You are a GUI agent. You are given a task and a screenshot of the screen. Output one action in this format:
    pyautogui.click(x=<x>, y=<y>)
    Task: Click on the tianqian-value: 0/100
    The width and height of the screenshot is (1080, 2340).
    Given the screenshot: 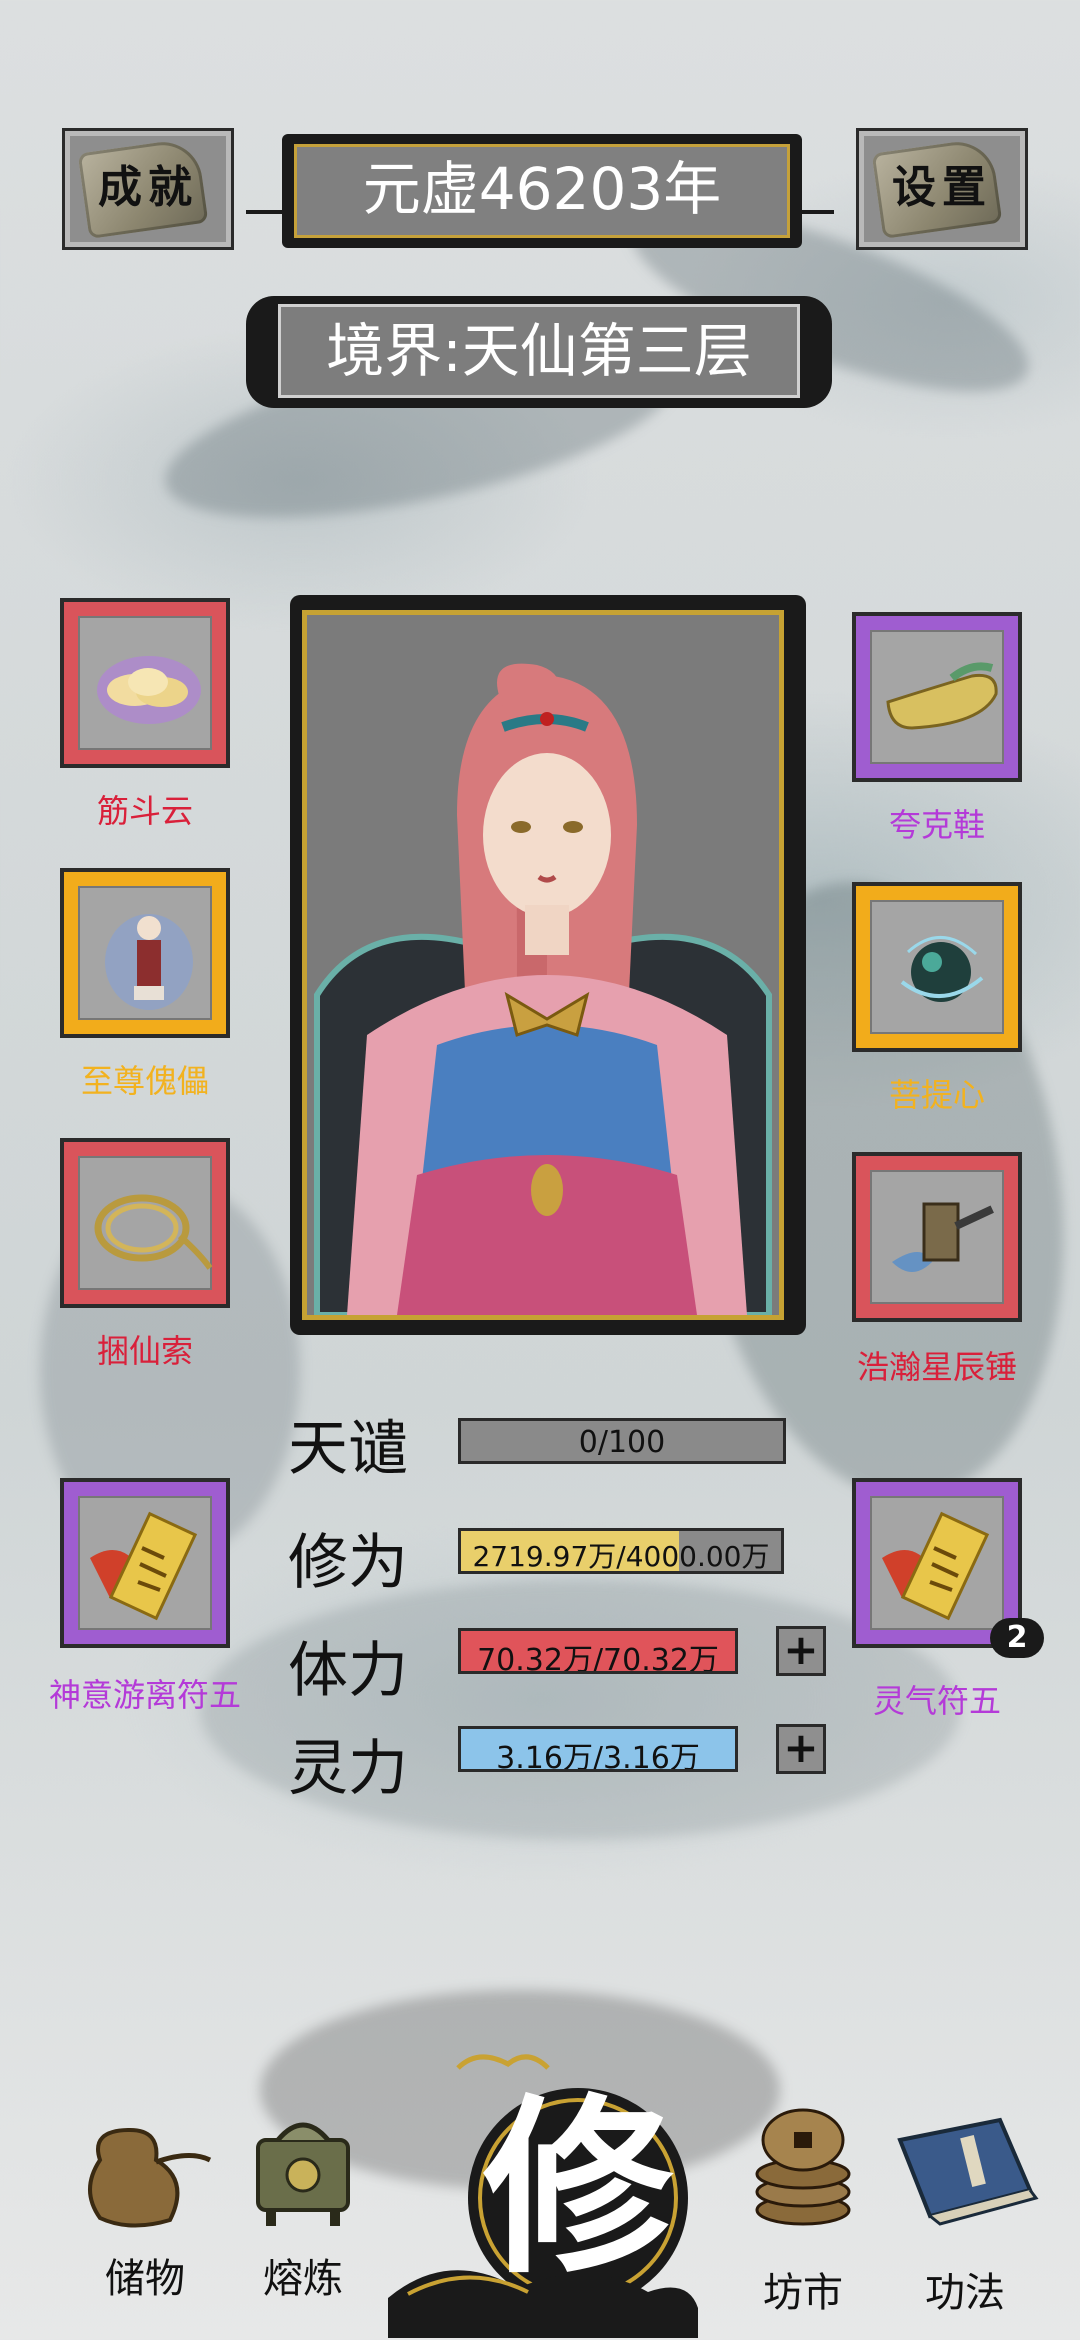 What is the action you would take?
    pyautogui.click(x=622, y=1442)
    